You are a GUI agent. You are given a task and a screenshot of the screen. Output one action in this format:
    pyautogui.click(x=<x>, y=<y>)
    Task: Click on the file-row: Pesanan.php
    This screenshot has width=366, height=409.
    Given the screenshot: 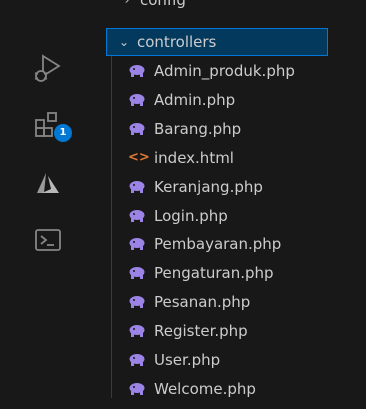 What is the action you would take?
    pyautogui.click(x=134, y=302)
    